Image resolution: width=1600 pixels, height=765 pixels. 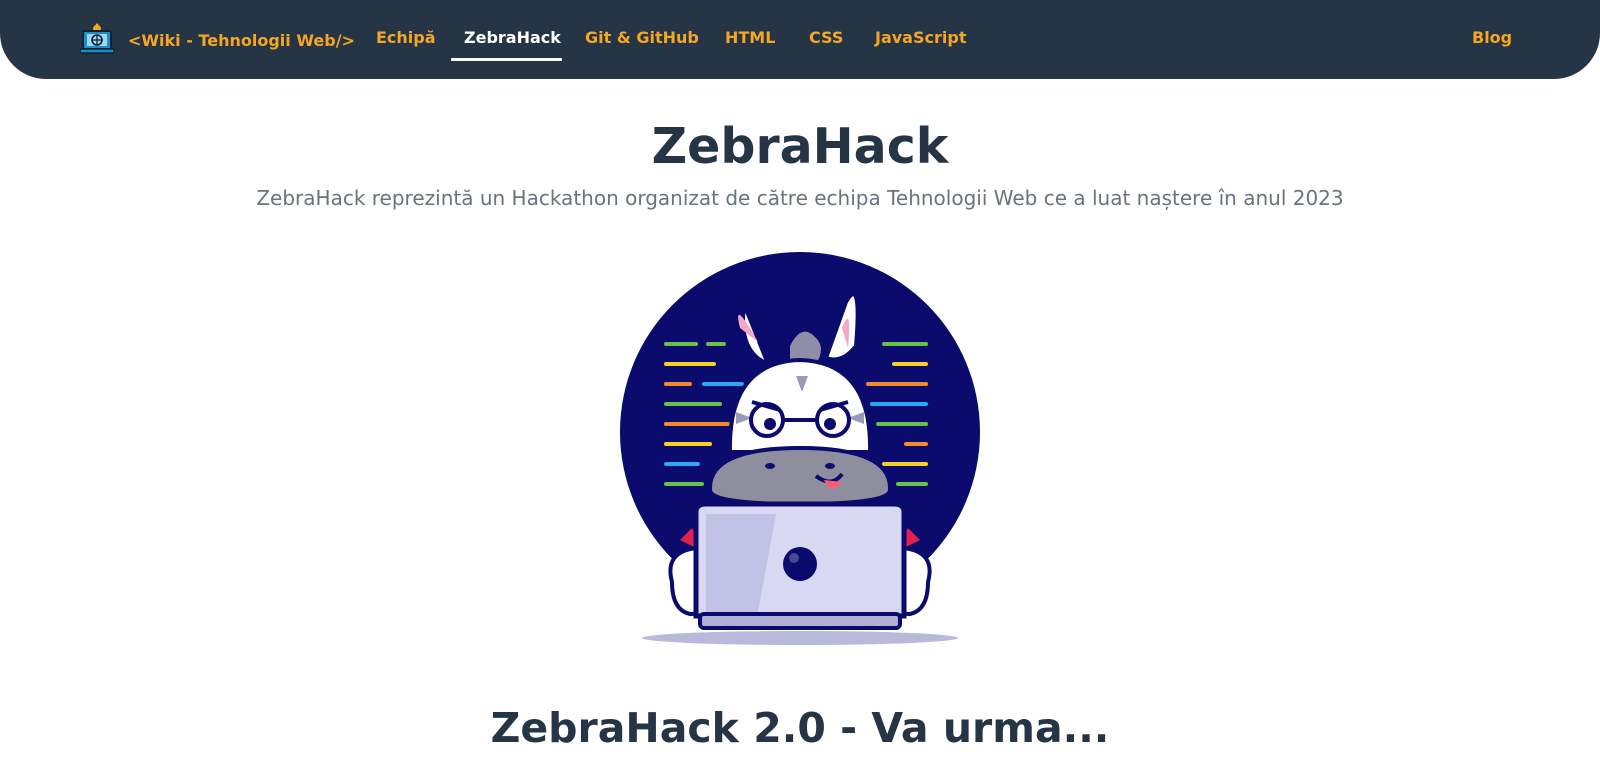 What do you see at coordinates (800, 449) in the screenshot?
I see `zebra-coding-laptop-illustration` at bounding box center [800, 449].